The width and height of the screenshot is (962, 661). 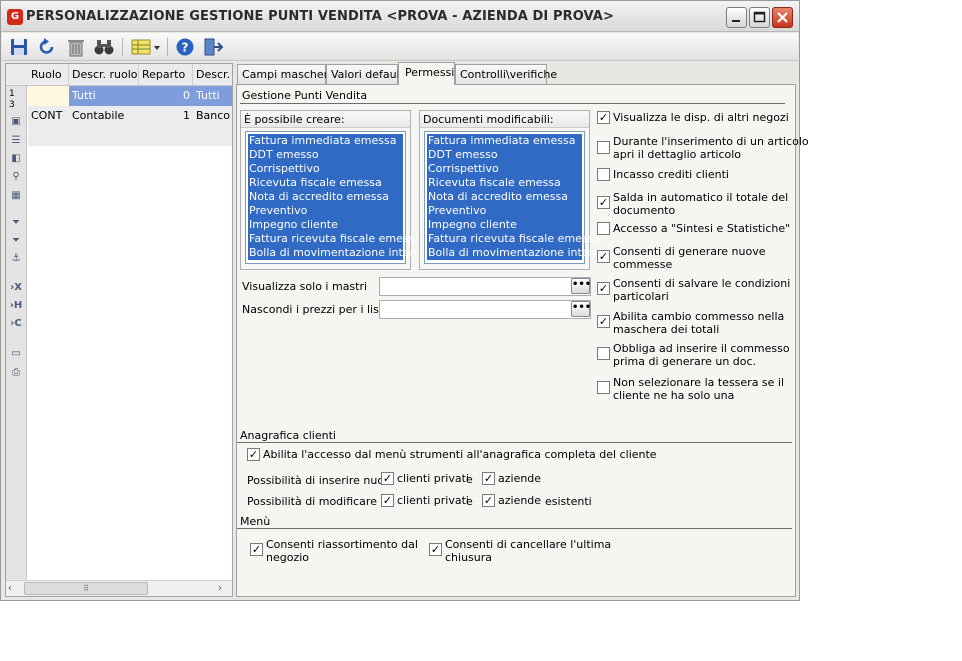 What do you see at coordinates (212, 96) in the screenshot?
I see `grid-cell-descr: Tutti` at bounding box center [212, 96].